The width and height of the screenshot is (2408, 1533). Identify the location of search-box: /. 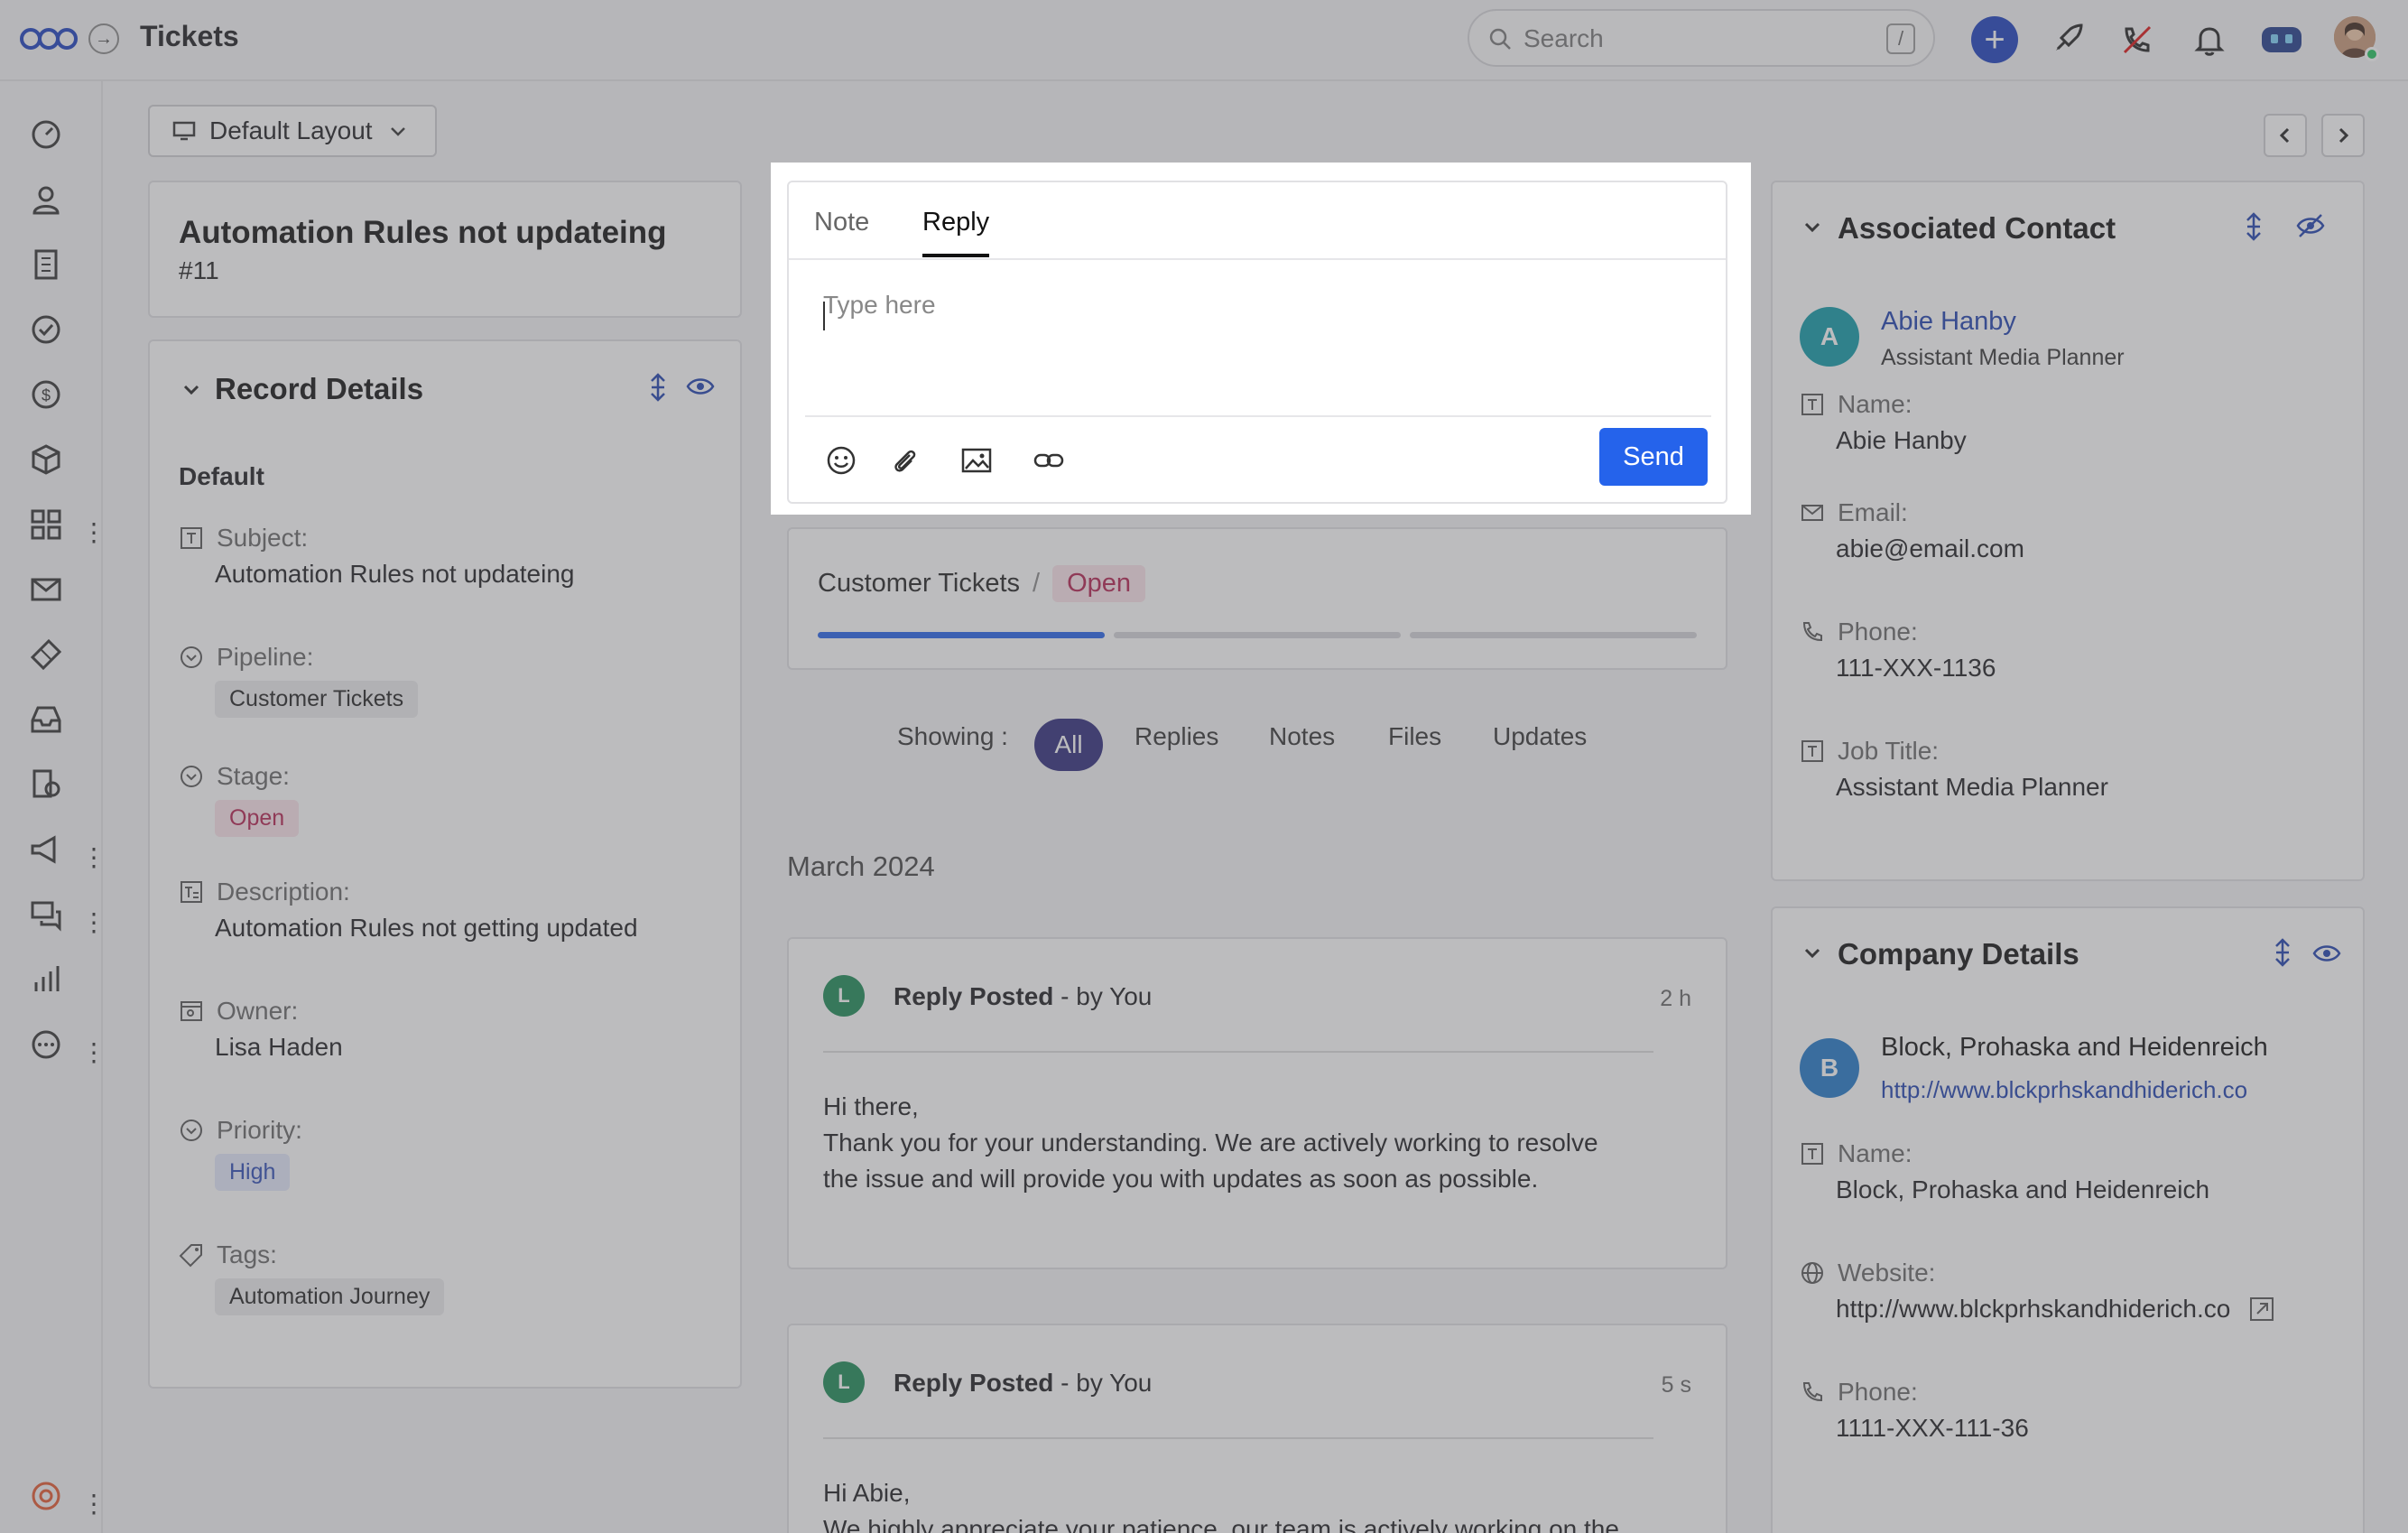
(1702, 38).